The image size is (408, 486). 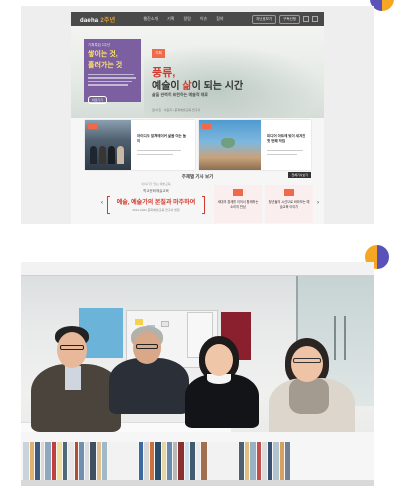 I want to click on article-card-column: 미디어 아트에 빛이 새겨진 첫 번째 작업, so click(x=255, y=145).